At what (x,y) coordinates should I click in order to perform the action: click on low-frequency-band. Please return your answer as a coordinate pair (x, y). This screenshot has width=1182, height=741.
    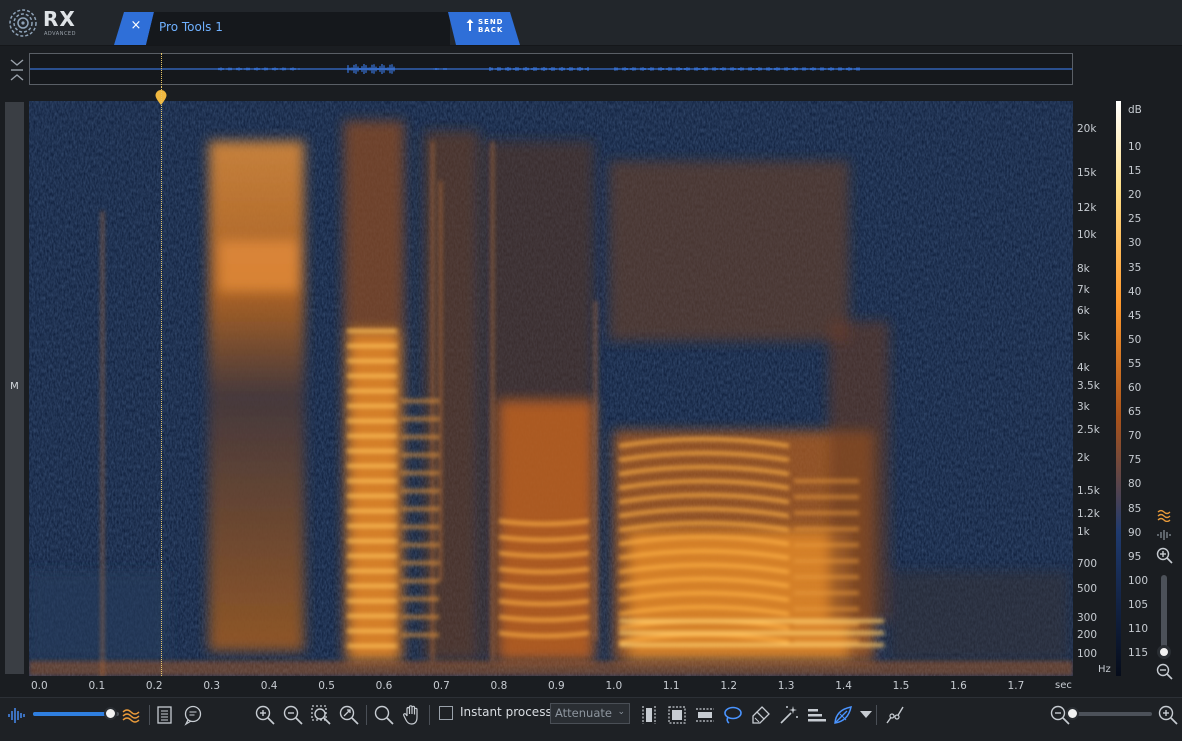
    Looking at the image, I should click on (551, 668).